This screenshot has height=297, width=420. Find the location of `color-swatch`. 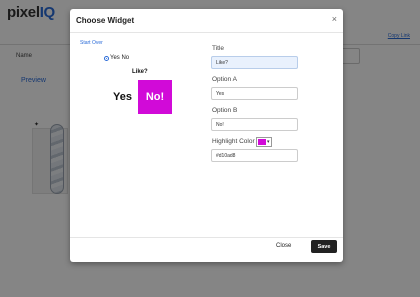

color-swatch is located at coordinates (262, 142).